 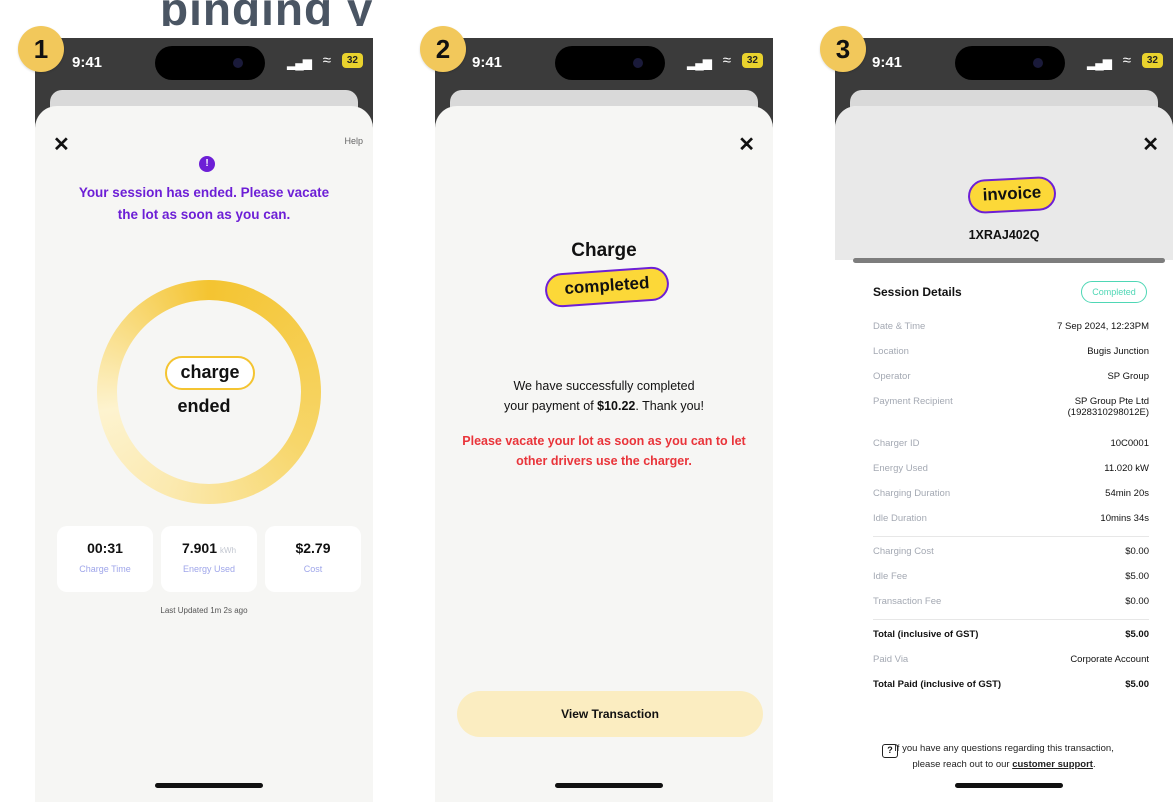 I want to click on step-badge-1: 1, so click(x=41, y=49).